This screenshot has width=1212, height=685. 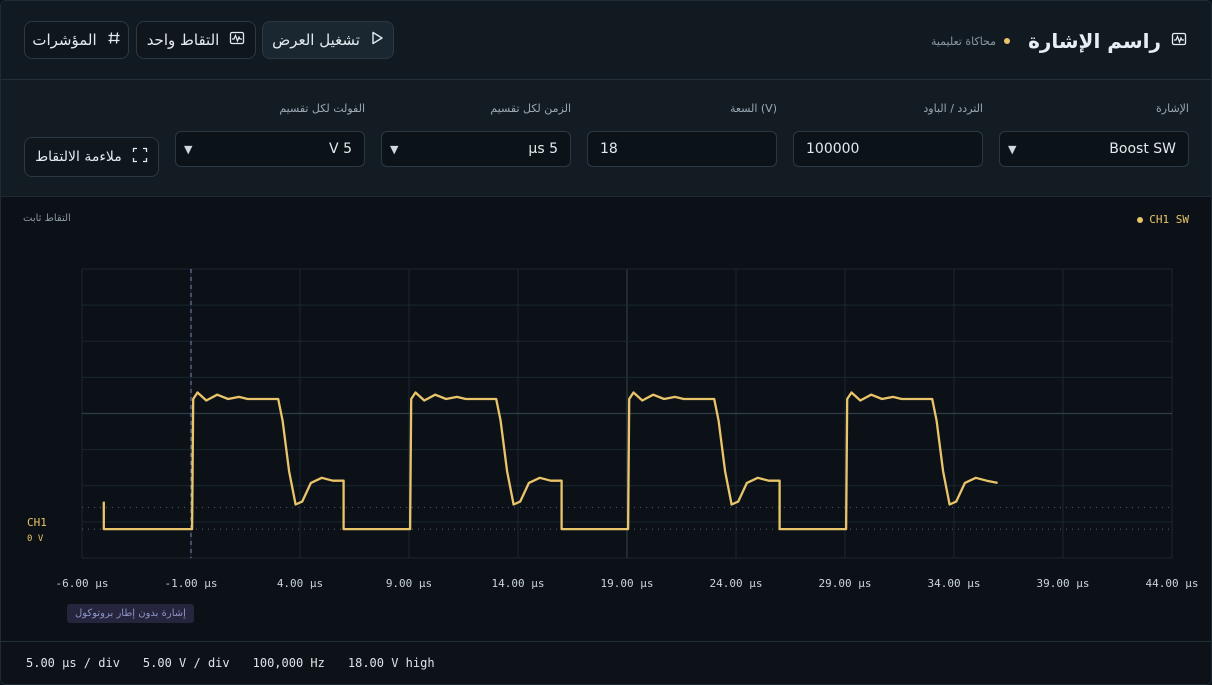 I want to click on cursors-label: المؤشرات, so click(x=64, y=40).